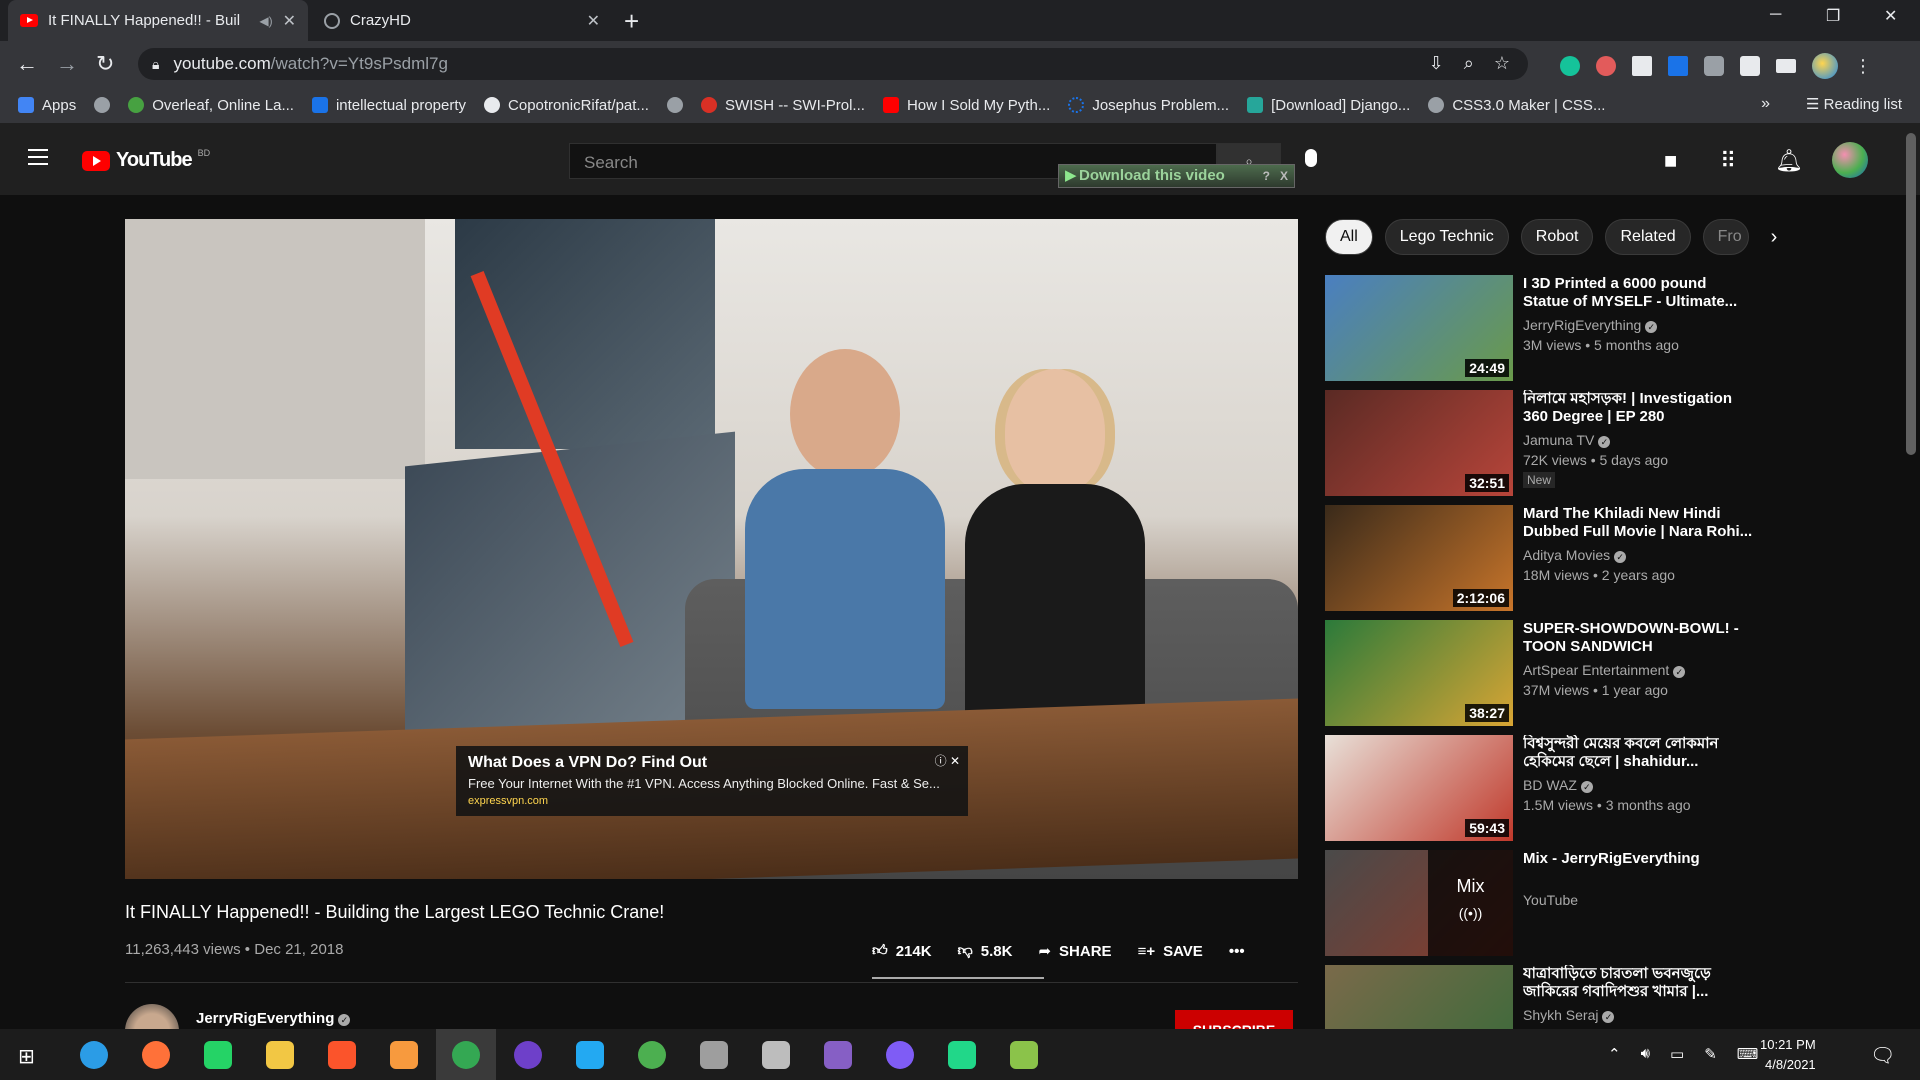 The width and height of the screenshot is (1920, 1080). What do you see at coordinates (146, 160) in the screenshot?
I see `youtube-logo: YouTube BD` at bounding box center [146, 160].